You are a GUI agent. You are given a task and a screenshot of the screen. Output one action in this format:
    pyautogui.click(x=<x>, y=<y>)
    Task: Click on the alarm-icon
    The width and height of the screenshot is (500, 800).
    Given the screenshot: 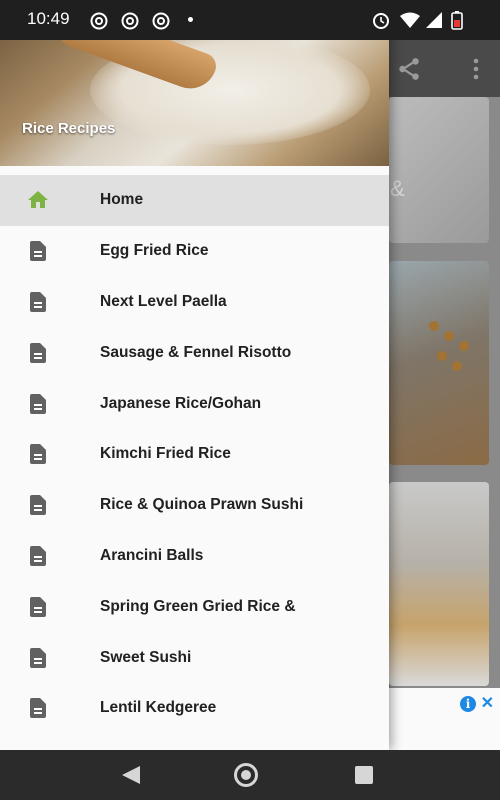 What is the action you would take?
    pyautogui.click(x=381, y=21)
    